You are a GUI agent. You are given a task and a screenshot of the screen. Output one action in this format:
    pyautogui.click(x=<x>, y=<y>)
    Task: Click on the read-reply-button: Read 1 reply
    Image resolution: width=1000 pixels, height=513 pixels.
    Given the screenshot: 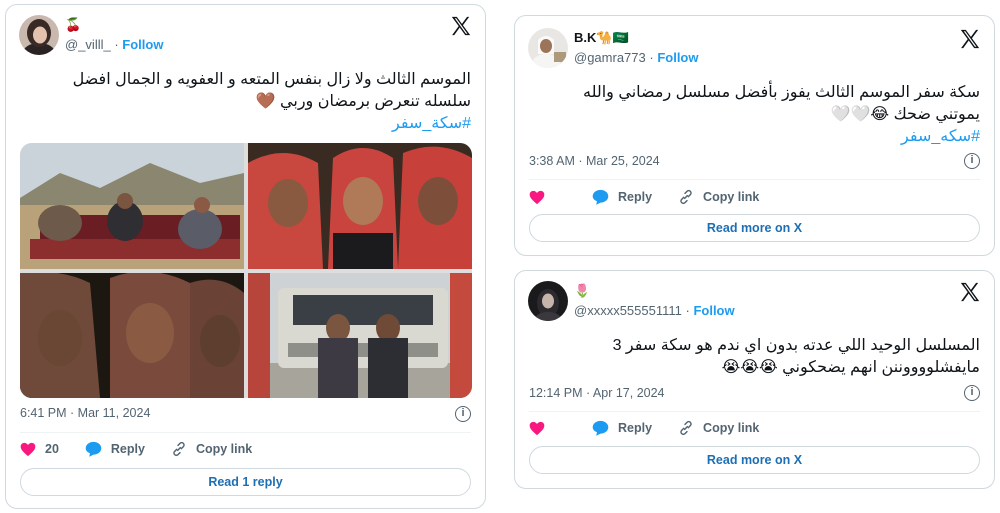 What is the action you would take?
    pyautogui.click(x=245, y=482)
    